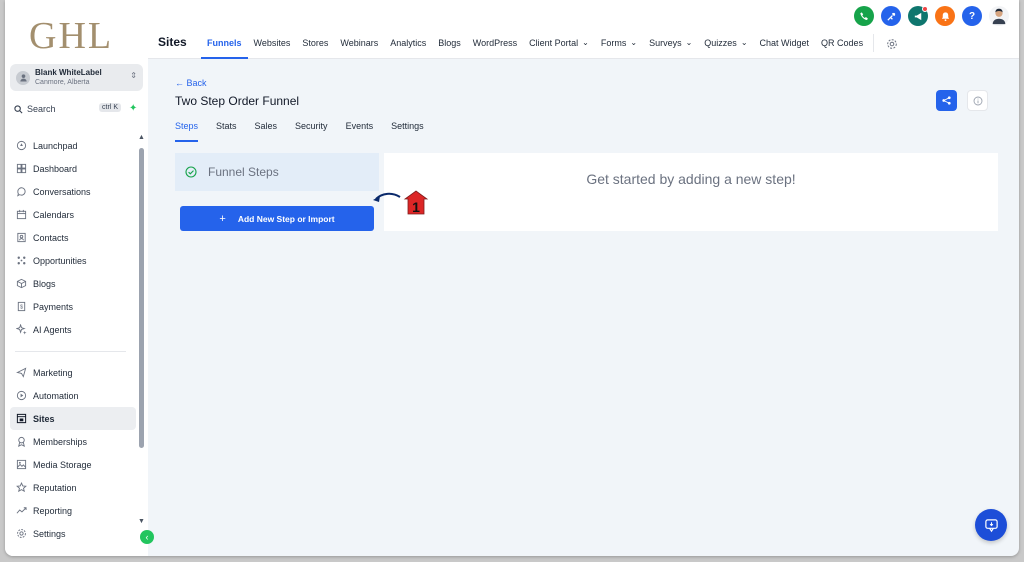  What do you see at coordinates (272, 45) in the screenshot?
I see `tab-websites: Websites` at bounding box center [272, 45].